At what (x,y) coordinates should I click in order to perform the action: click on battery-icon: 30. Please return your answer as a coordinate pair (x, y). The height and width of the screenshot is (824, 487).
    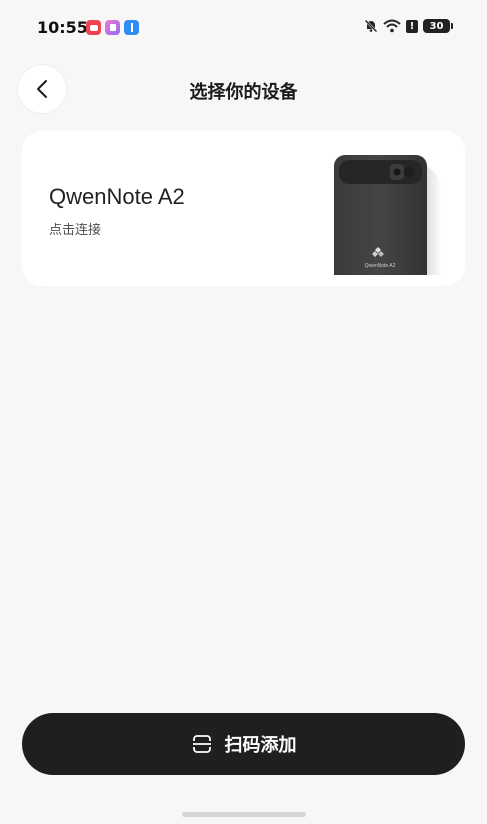
    Looking at the image, I should click on (438, 26).